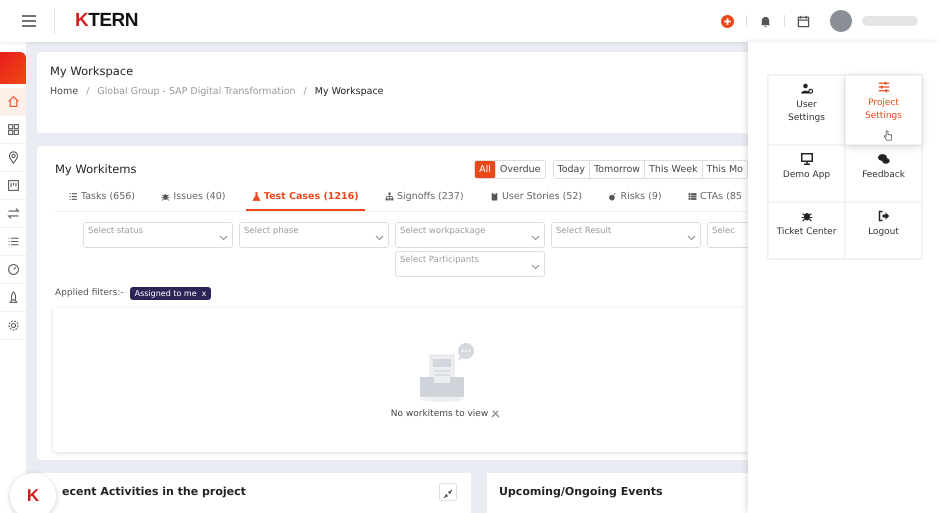 Image resolution: width=940 pixels, height=513 pixels. I want to click on add-icon, so click(727, 21).